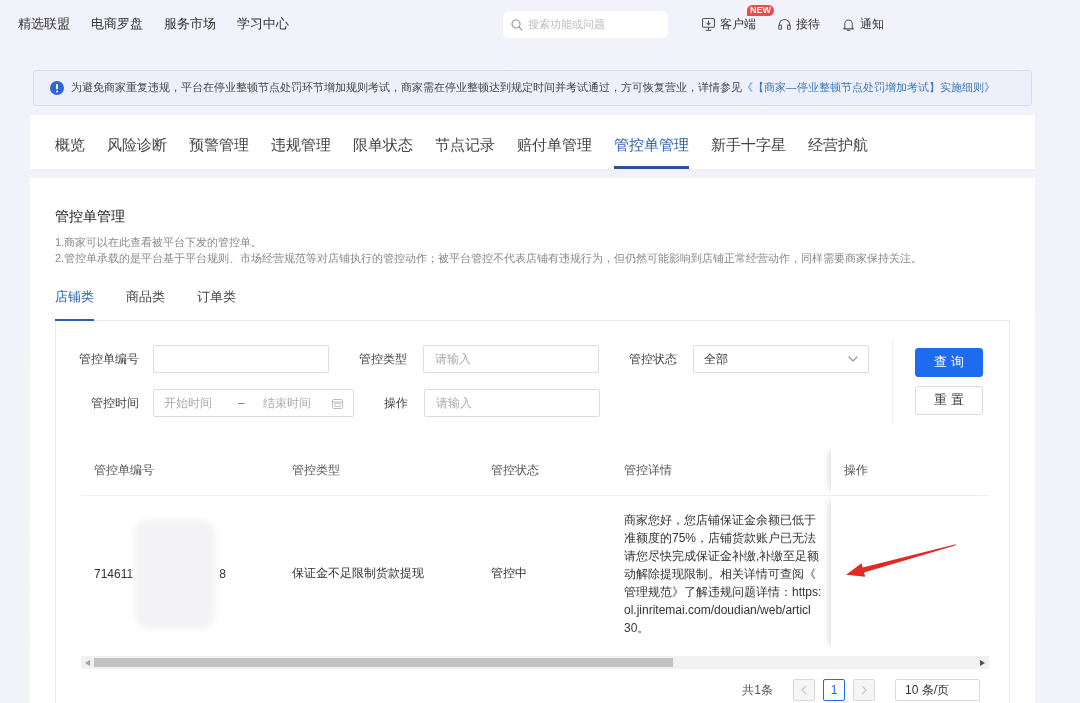 The image size is (1080, 703). Describe the element at coordinates (729, 24) in the screenshot. I see `nav-action: 客户端` at that location.